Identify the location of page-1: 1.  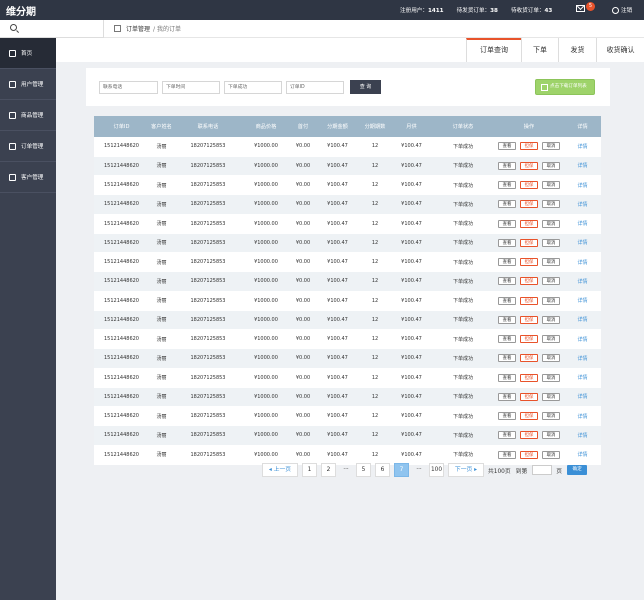
(309, 470).